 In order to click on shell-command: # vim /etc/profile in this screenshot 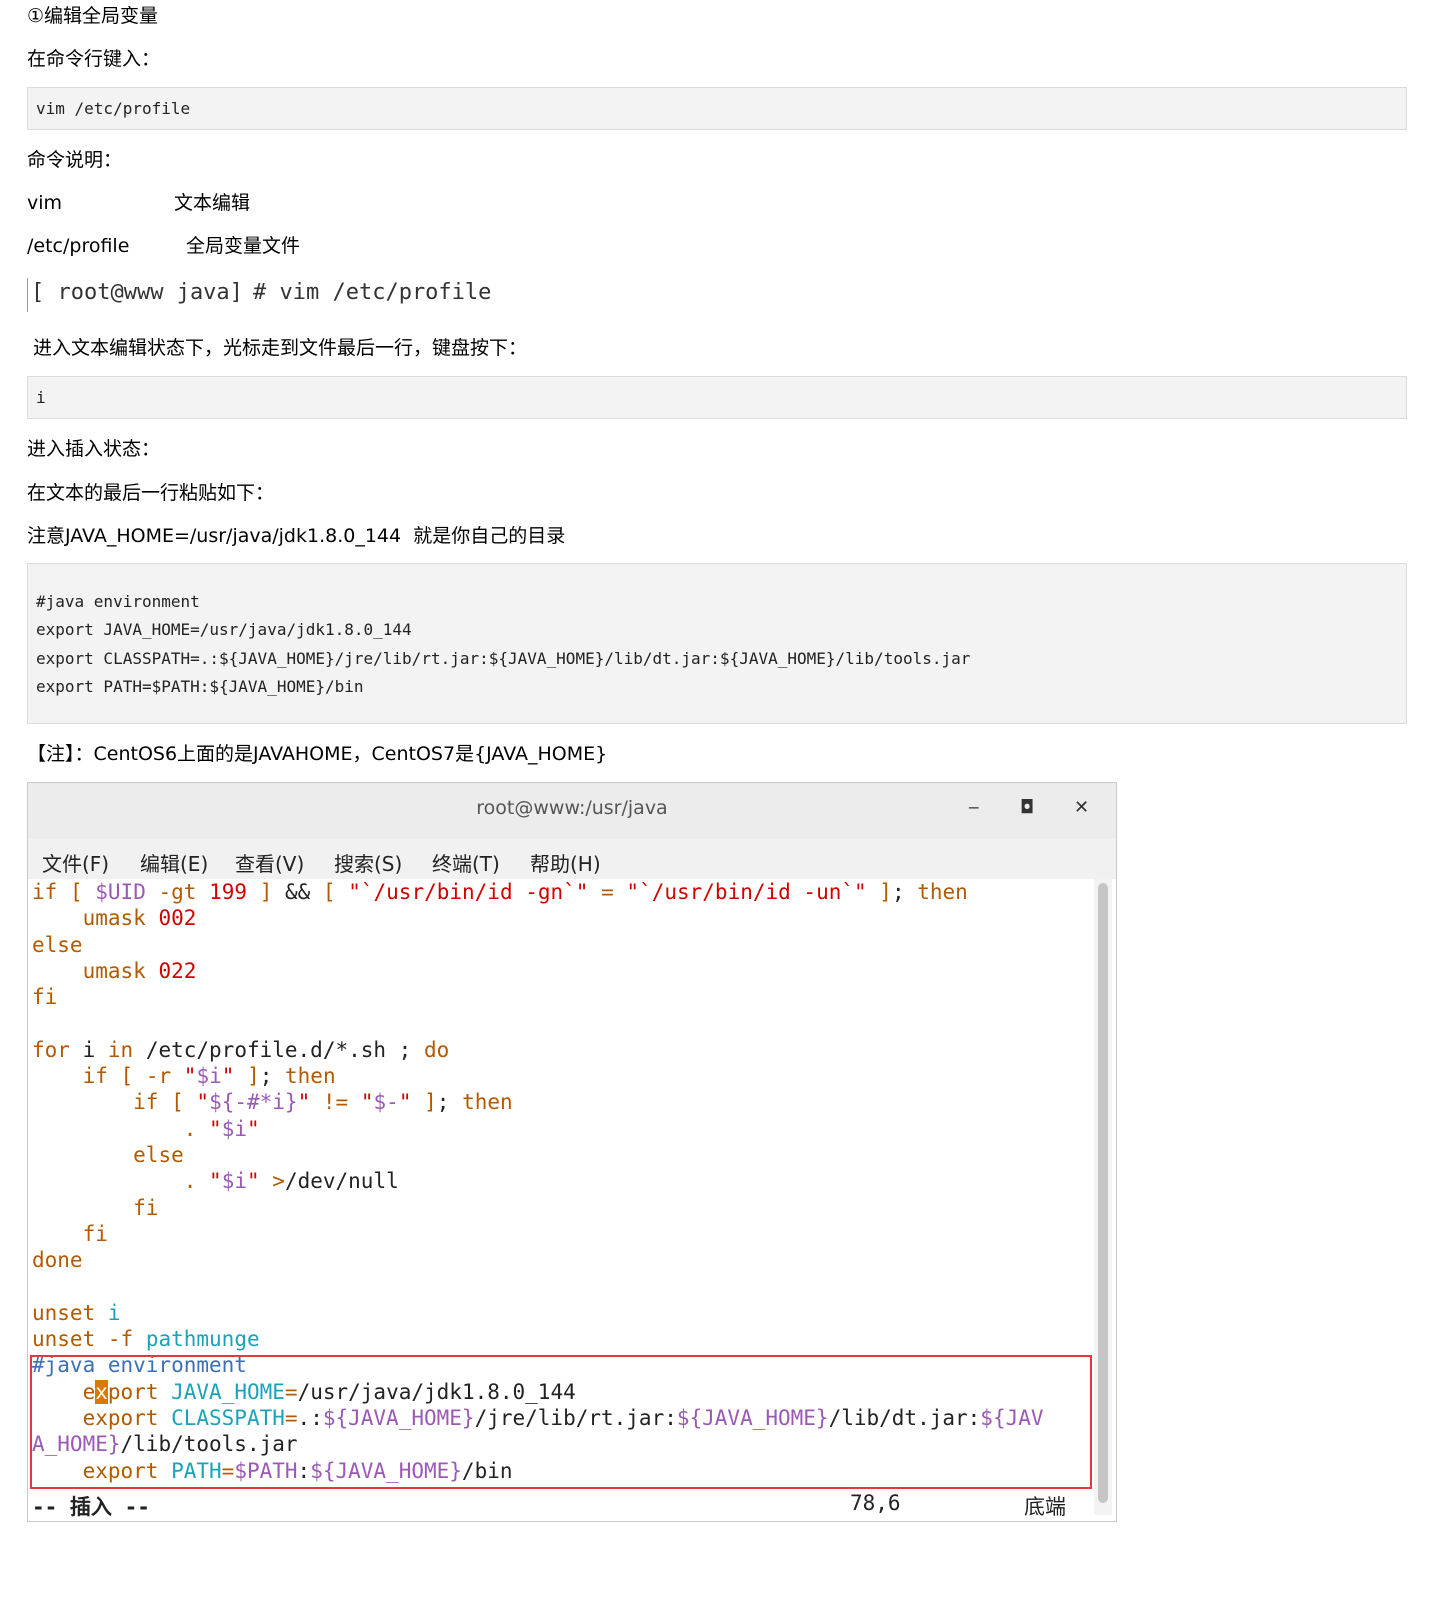, I will do `click(372, 292)`.